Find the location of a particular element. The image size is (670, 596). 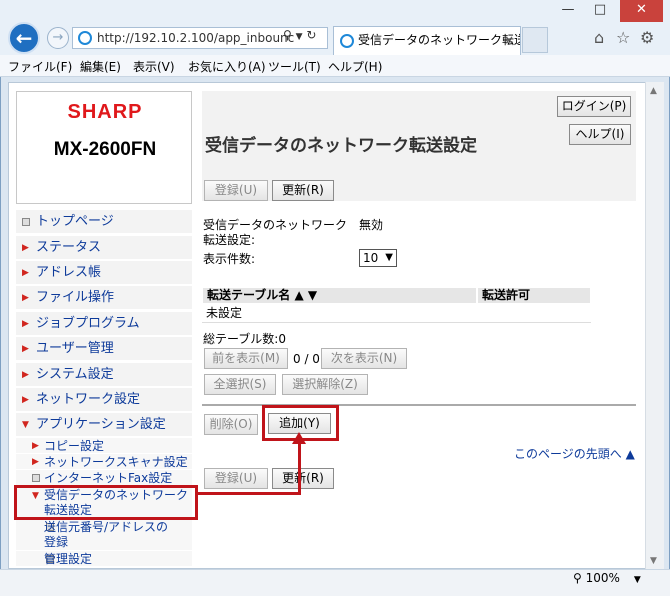

minimize-button: — is located at coordinates (568, 11).